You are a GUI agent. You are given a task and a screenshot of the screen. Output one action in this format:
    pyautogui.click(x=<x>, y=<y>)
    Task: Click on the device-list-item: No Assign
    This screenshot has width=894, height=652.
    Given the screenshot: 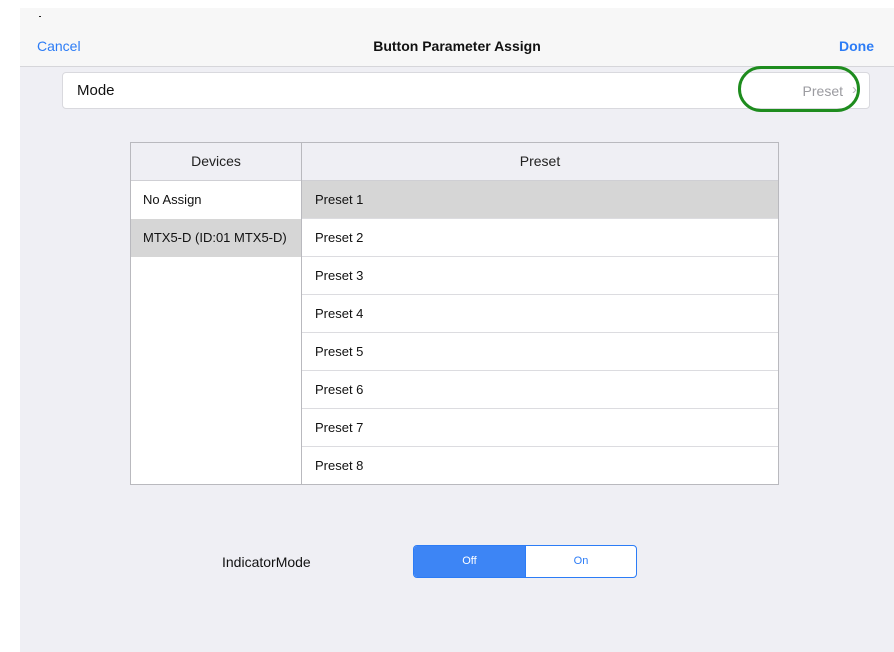 What is the action you would take?
    pyautogui.click(x=216, y=200)
    